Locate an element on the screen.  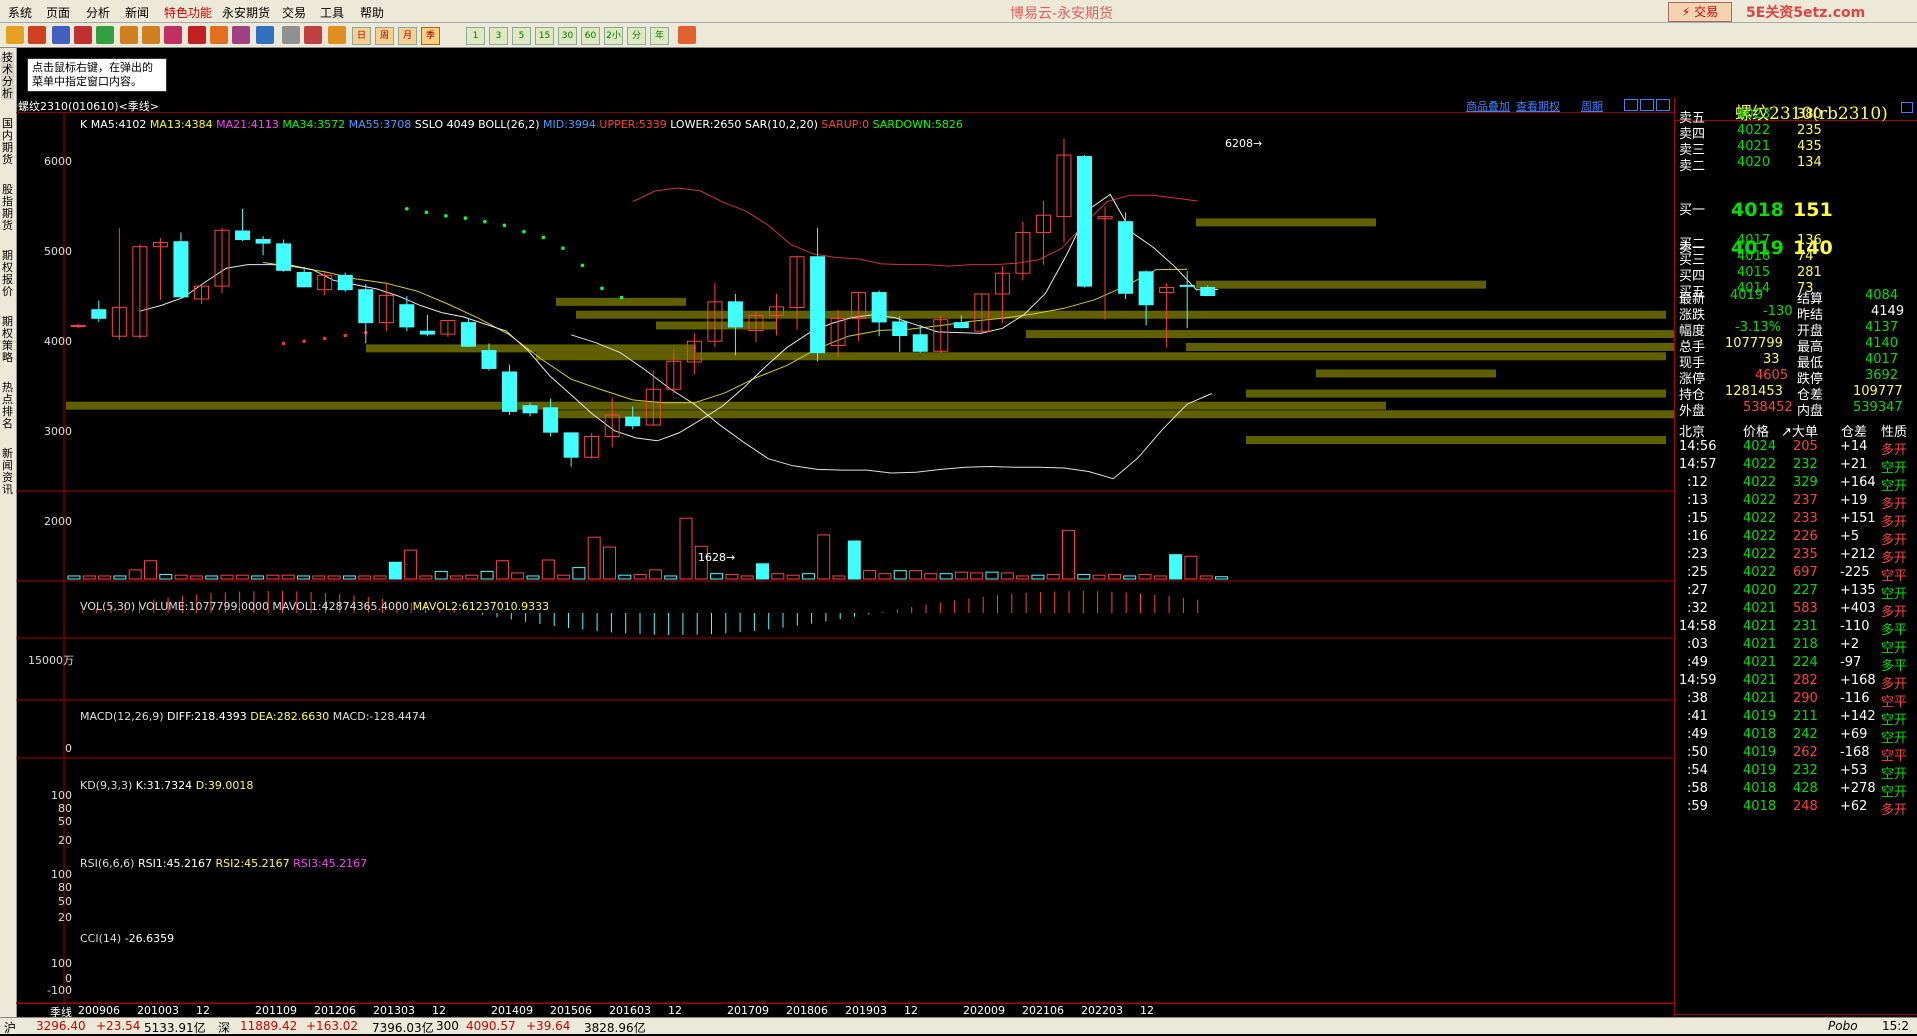
tick-row: :03 4021 218 +2 空开 is located at coordinates (1796, 646).